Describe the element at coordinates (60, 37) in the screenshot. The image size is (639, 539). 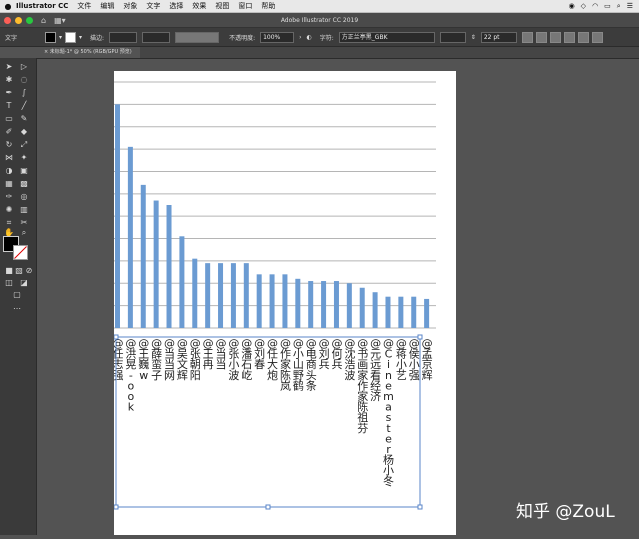
I see `fill-dropdown-icon: ▾` at that location.